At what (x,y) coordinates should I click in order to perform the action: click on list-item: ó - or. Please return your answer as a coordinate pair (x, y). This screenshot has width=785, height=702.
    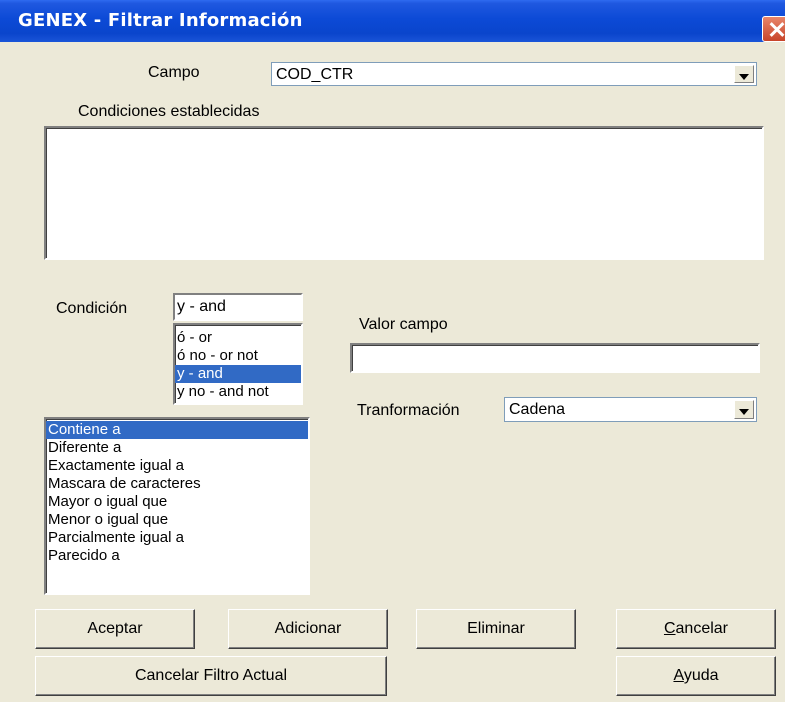
    Looking at the image, I should click on (238, 338).